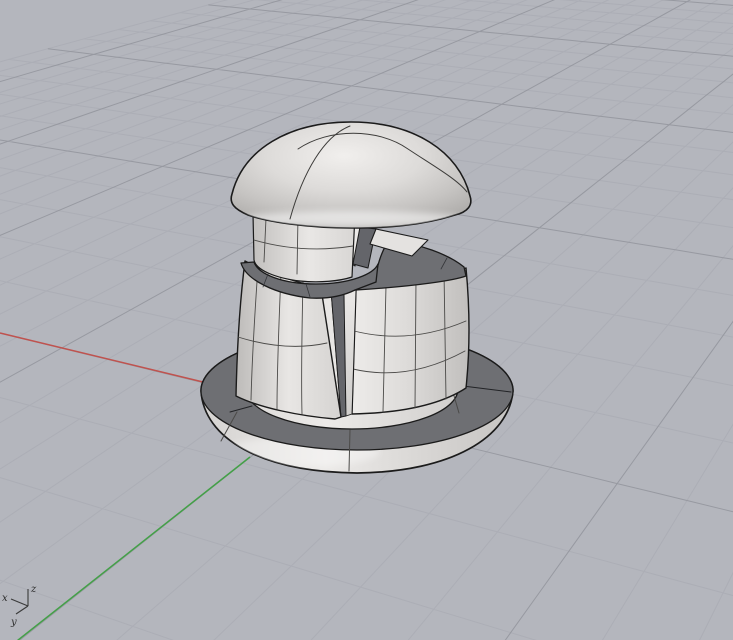  Describe the element at coordinates (13, 622) in the screenshot. I see `gizmo-y-label: y` at that location.